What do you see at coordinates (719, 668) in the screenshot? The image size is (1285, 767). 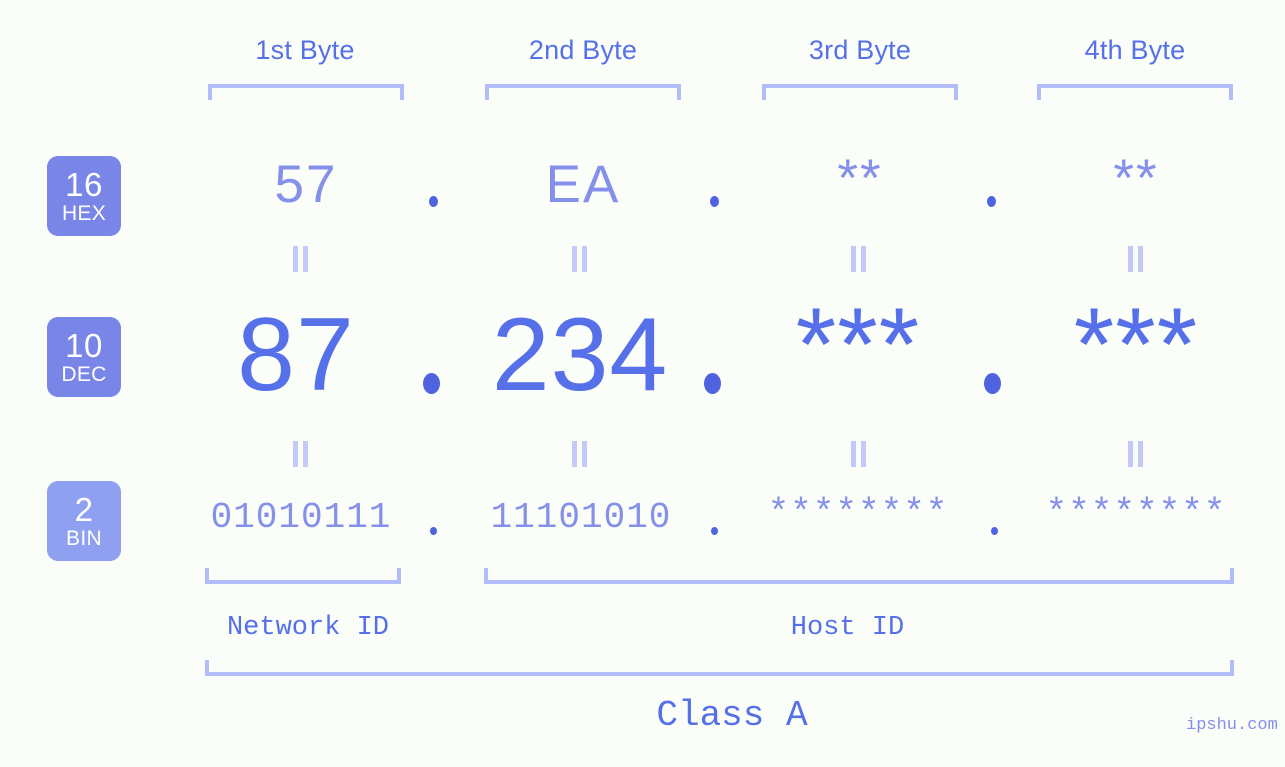 I see `class-bracket` at bounding box center [719, 668].